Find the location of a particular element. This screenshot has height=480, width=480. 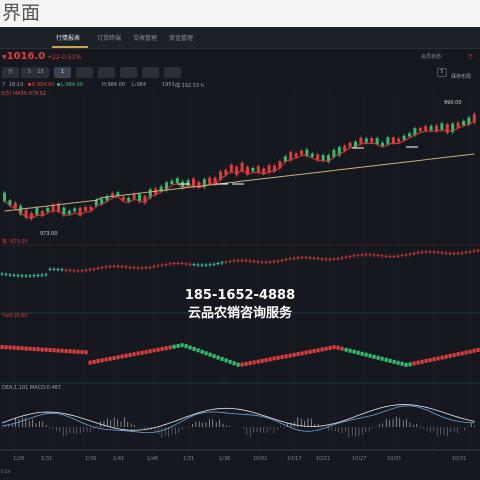

watermark-phone: 185-1652-4888 is located at coordinates (240, 295).